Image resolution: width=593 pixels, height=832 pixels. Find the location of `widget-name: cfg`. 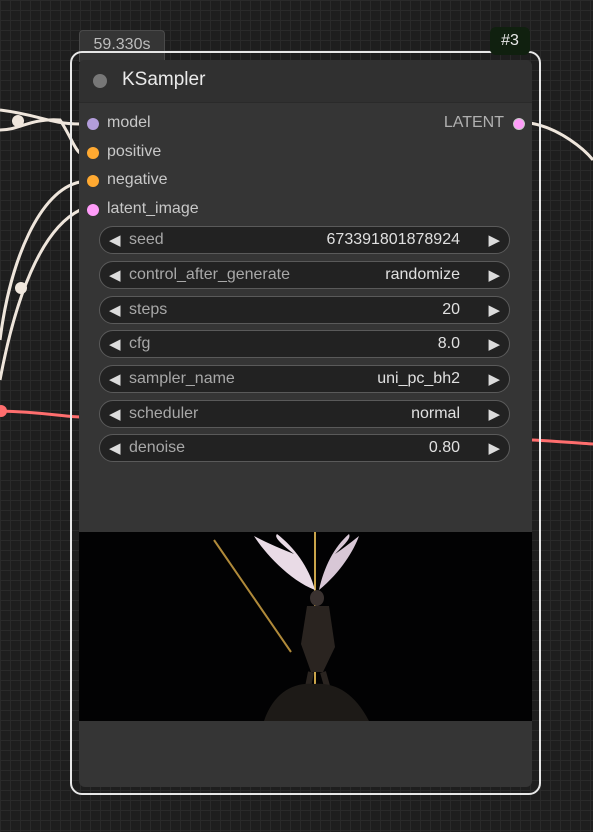

widget-name: cfg is located at coordinates (140, 343).